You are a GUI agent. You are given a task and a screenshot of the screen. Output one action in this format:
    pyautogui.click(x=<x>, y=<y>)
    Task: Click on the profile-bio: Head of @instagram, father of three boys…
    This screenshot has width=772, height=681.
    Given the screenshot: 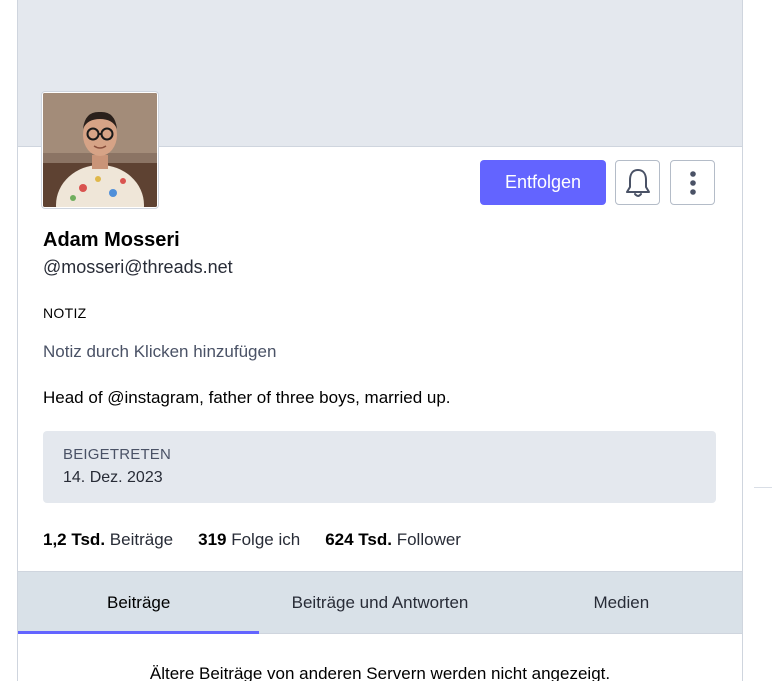 What is the action you would take?
    pyautogui.click(x=247, y=397)
    